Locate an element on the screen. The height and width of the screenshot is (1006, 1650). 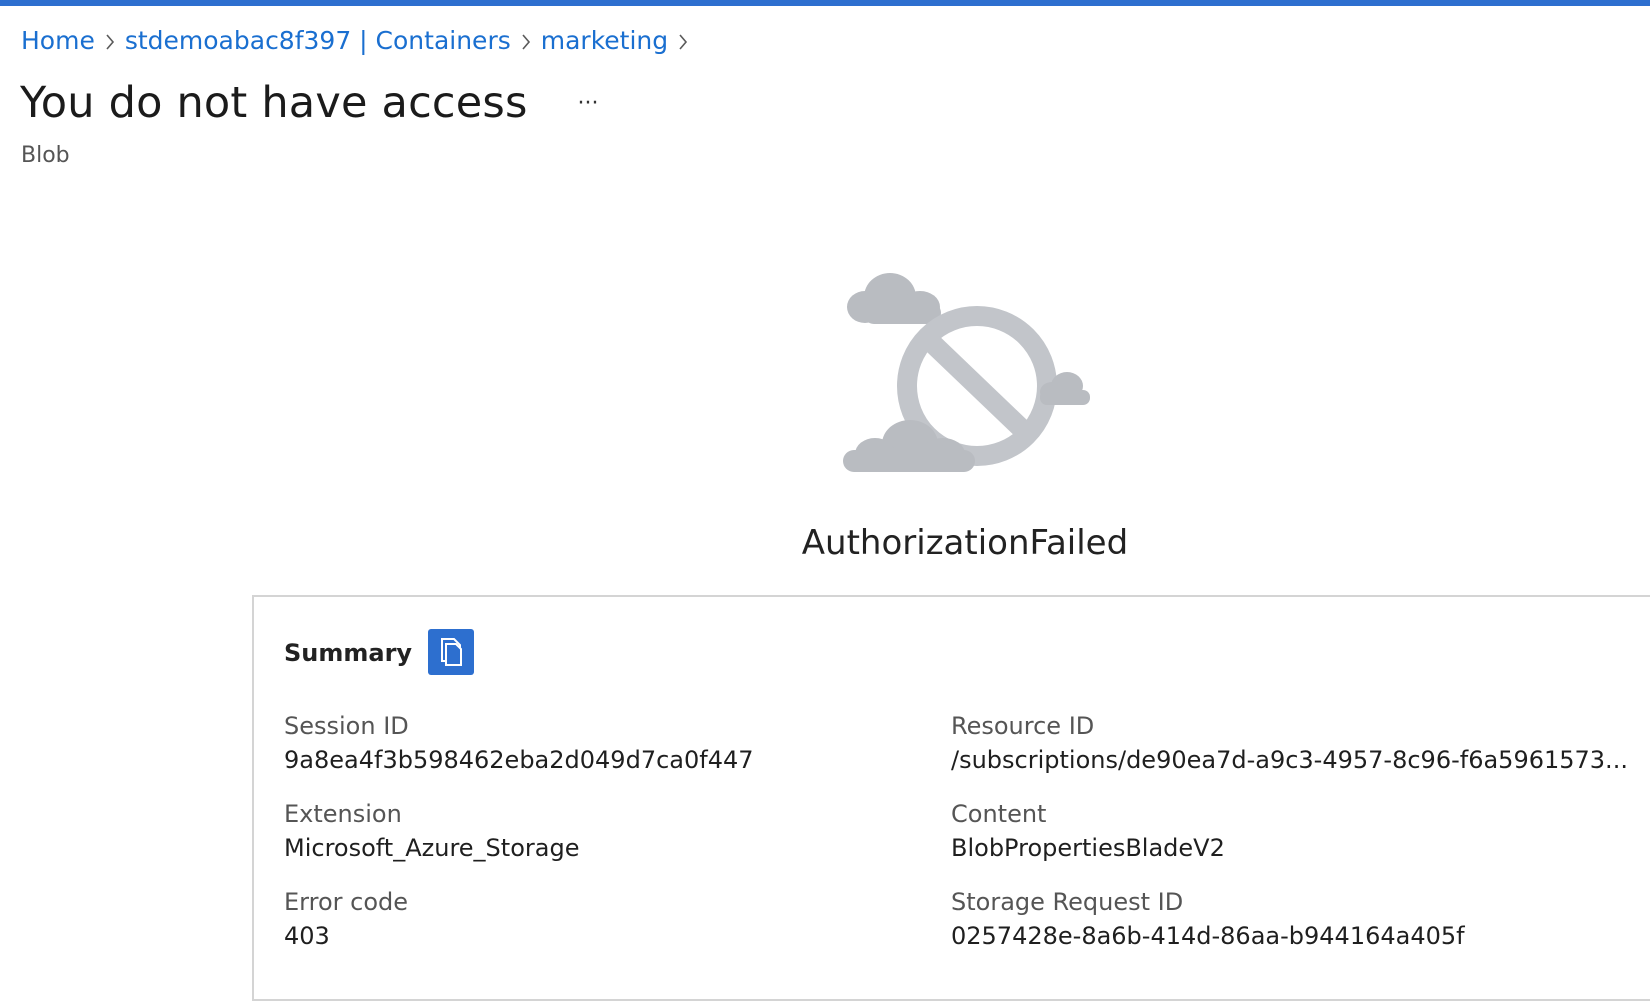
extension-field: Extension Microsoft_Azure_Storage is located at coordinates (431, 831).